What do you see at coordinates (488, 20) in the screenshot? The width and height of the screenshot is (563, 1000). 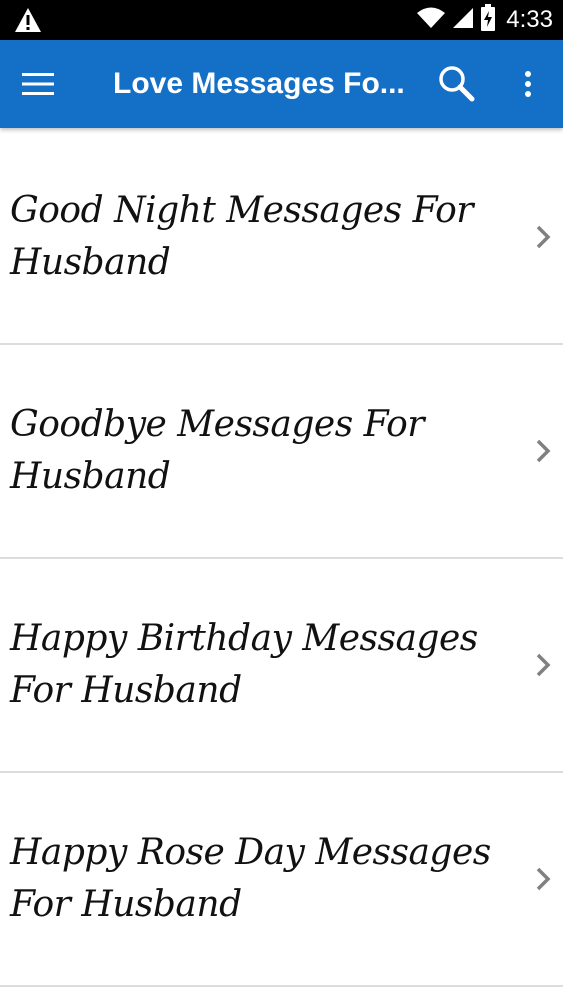 I see `battery-icon` at bounding box center [488, 20].